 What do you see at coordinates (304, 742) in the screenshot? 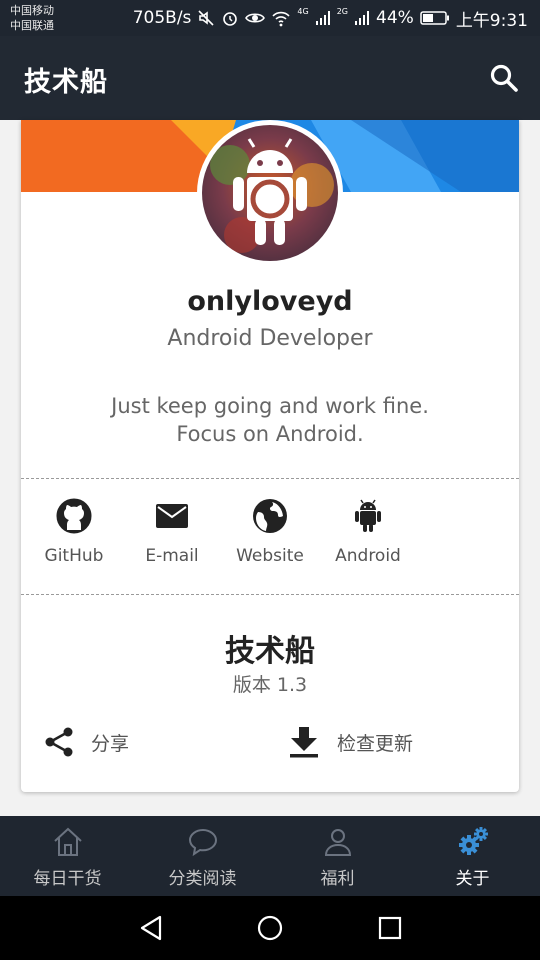
I see `download-icon` at bounding box center [304, 742].